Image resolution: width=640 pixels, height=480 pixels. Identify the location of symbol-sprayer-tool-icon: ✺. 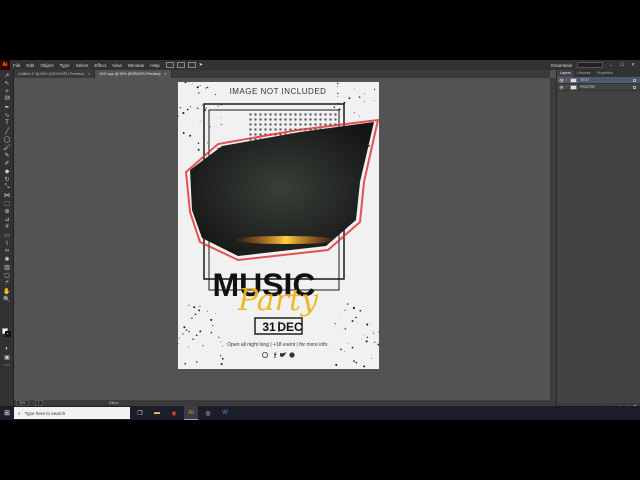
(7, 259).